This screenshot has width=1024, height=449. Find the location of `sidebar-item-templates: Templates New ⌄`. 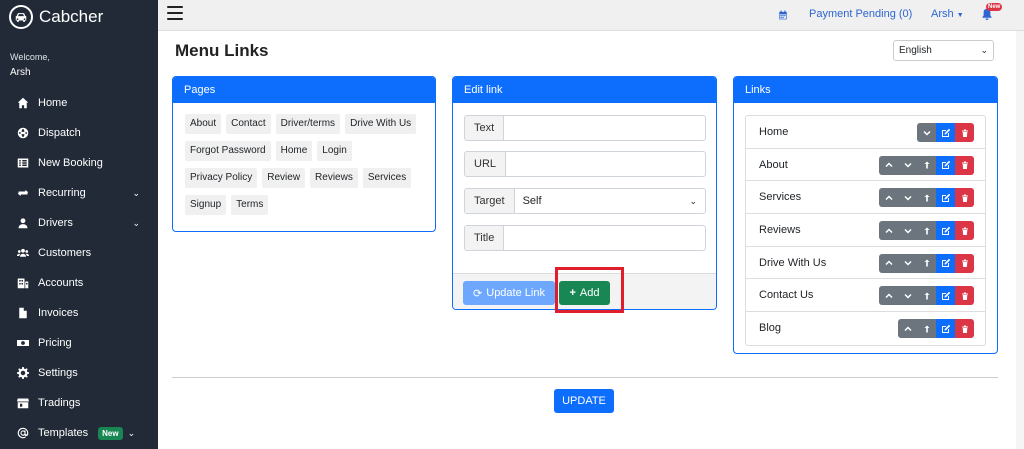

sidebar-item-templates: Templates New ⌄ is located at coordinates (79, 433).